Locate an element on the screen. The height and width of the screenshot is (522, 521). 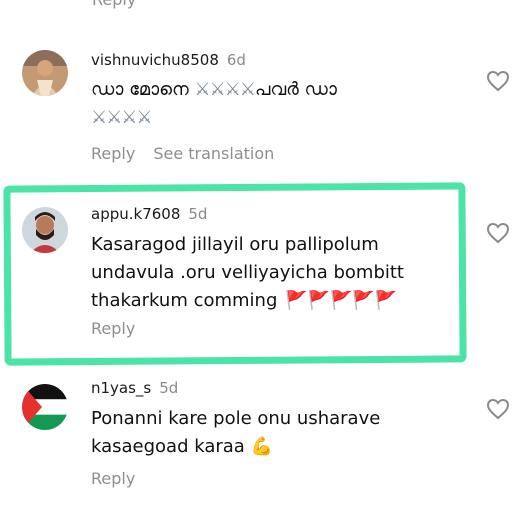
comment-text-line: kasaegoad karaa is located at coordinates (168, 446).